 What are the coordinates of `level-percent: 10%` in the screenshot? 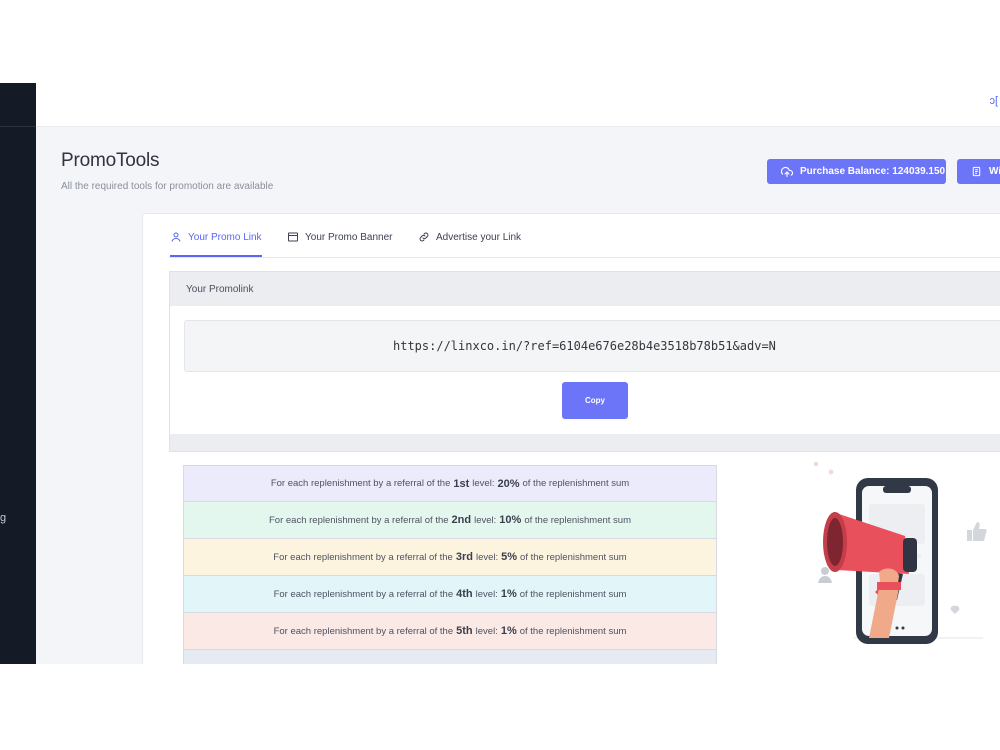 It's located at (510, 520).